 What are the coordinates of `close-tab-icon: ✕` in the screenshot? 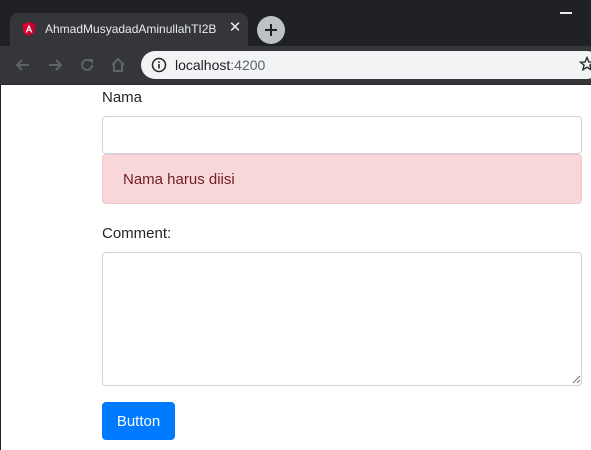 It's located at (235, 27).